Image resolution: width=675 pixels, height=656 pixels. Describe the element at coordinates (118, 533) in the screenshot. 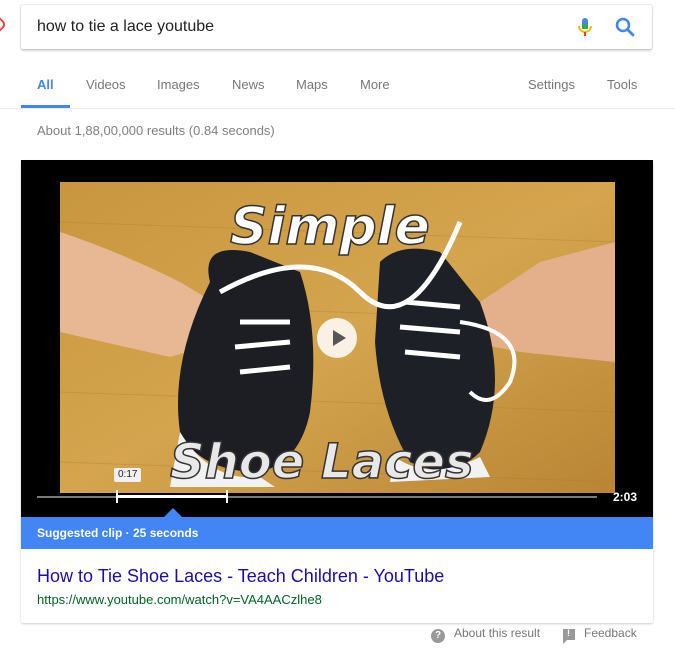

I see `suggested-clip-label: Suggested clip · 25 seconds` at that location.